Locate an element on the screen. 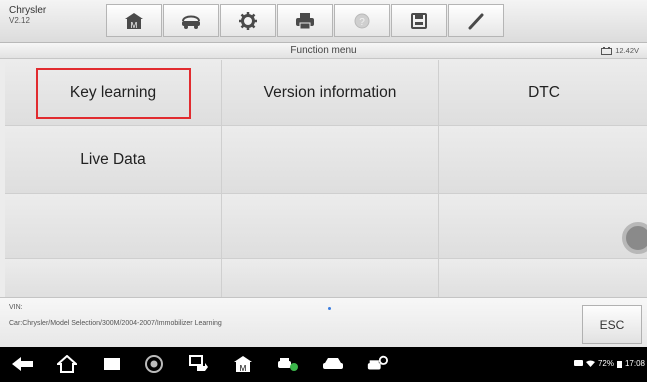  car-icon is located at coordinates (333, 363).